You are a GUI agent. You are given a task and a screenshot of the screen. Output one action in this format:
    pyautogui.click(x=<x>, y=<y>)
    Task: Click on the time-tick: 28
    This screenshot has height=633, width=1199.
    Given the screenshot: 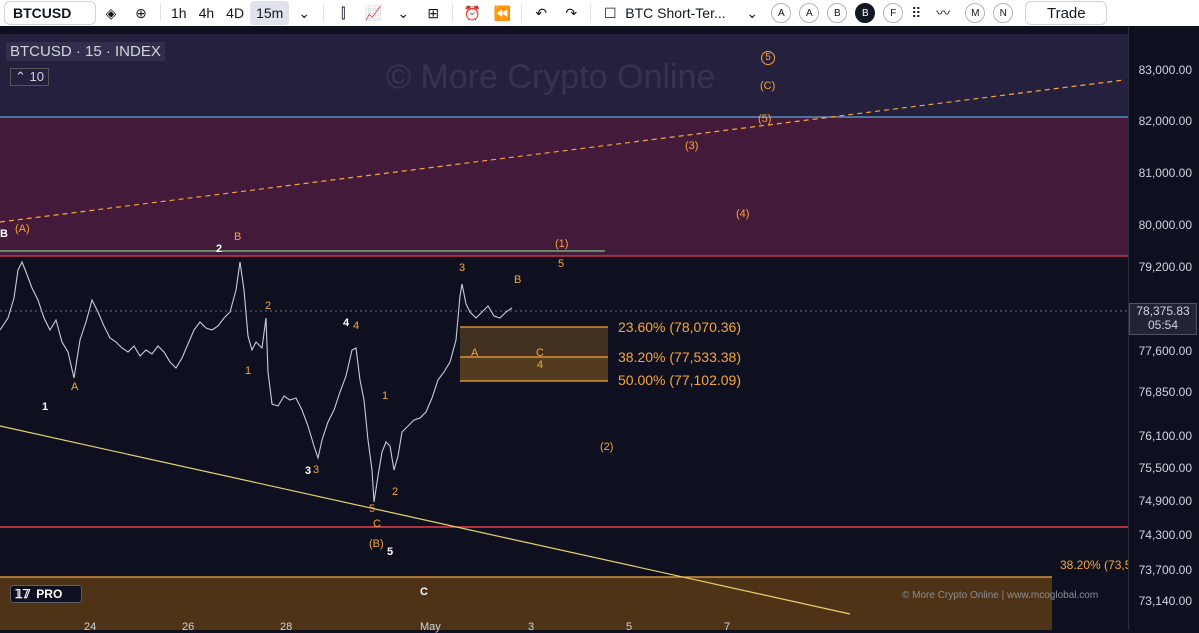 What is the action you would take?
    pyautogui.click(x=286, y=627)
    